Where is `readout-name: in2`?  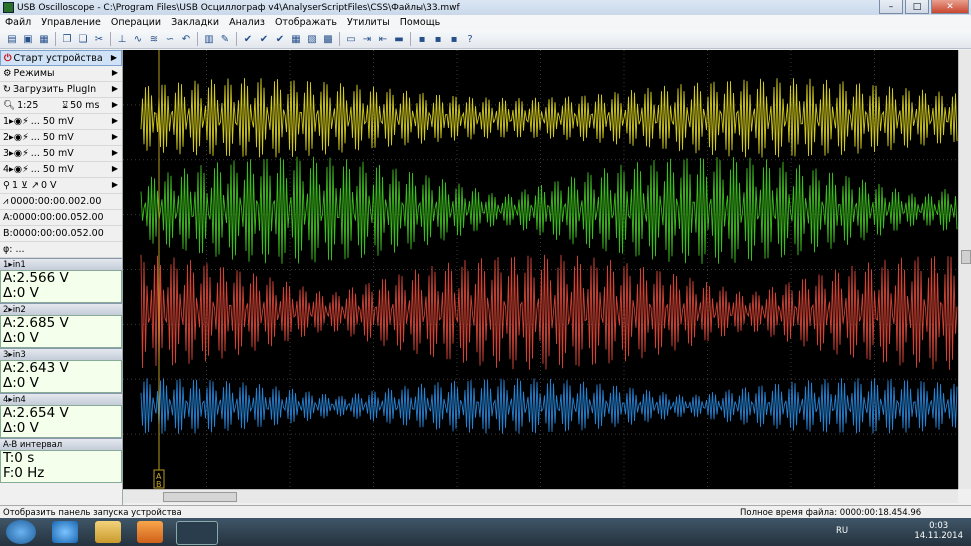
readout-name: in2 is located at coordinates (19, 309).